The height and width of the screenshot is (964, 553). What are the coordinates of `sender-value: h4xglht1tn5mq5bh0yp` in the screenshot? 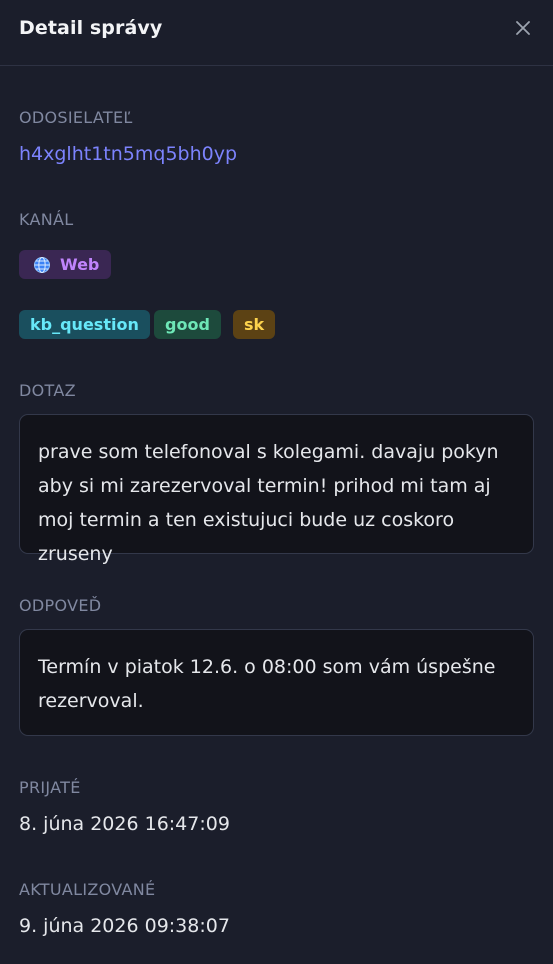 It's located at (128, 154).